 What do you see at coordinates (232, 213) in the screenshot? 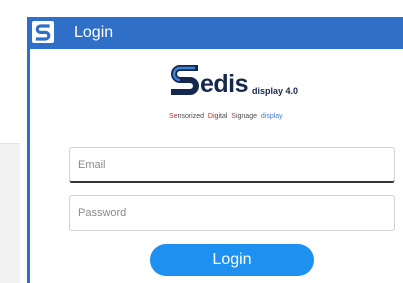
I see `password-field` at bounding box center [232, 213].